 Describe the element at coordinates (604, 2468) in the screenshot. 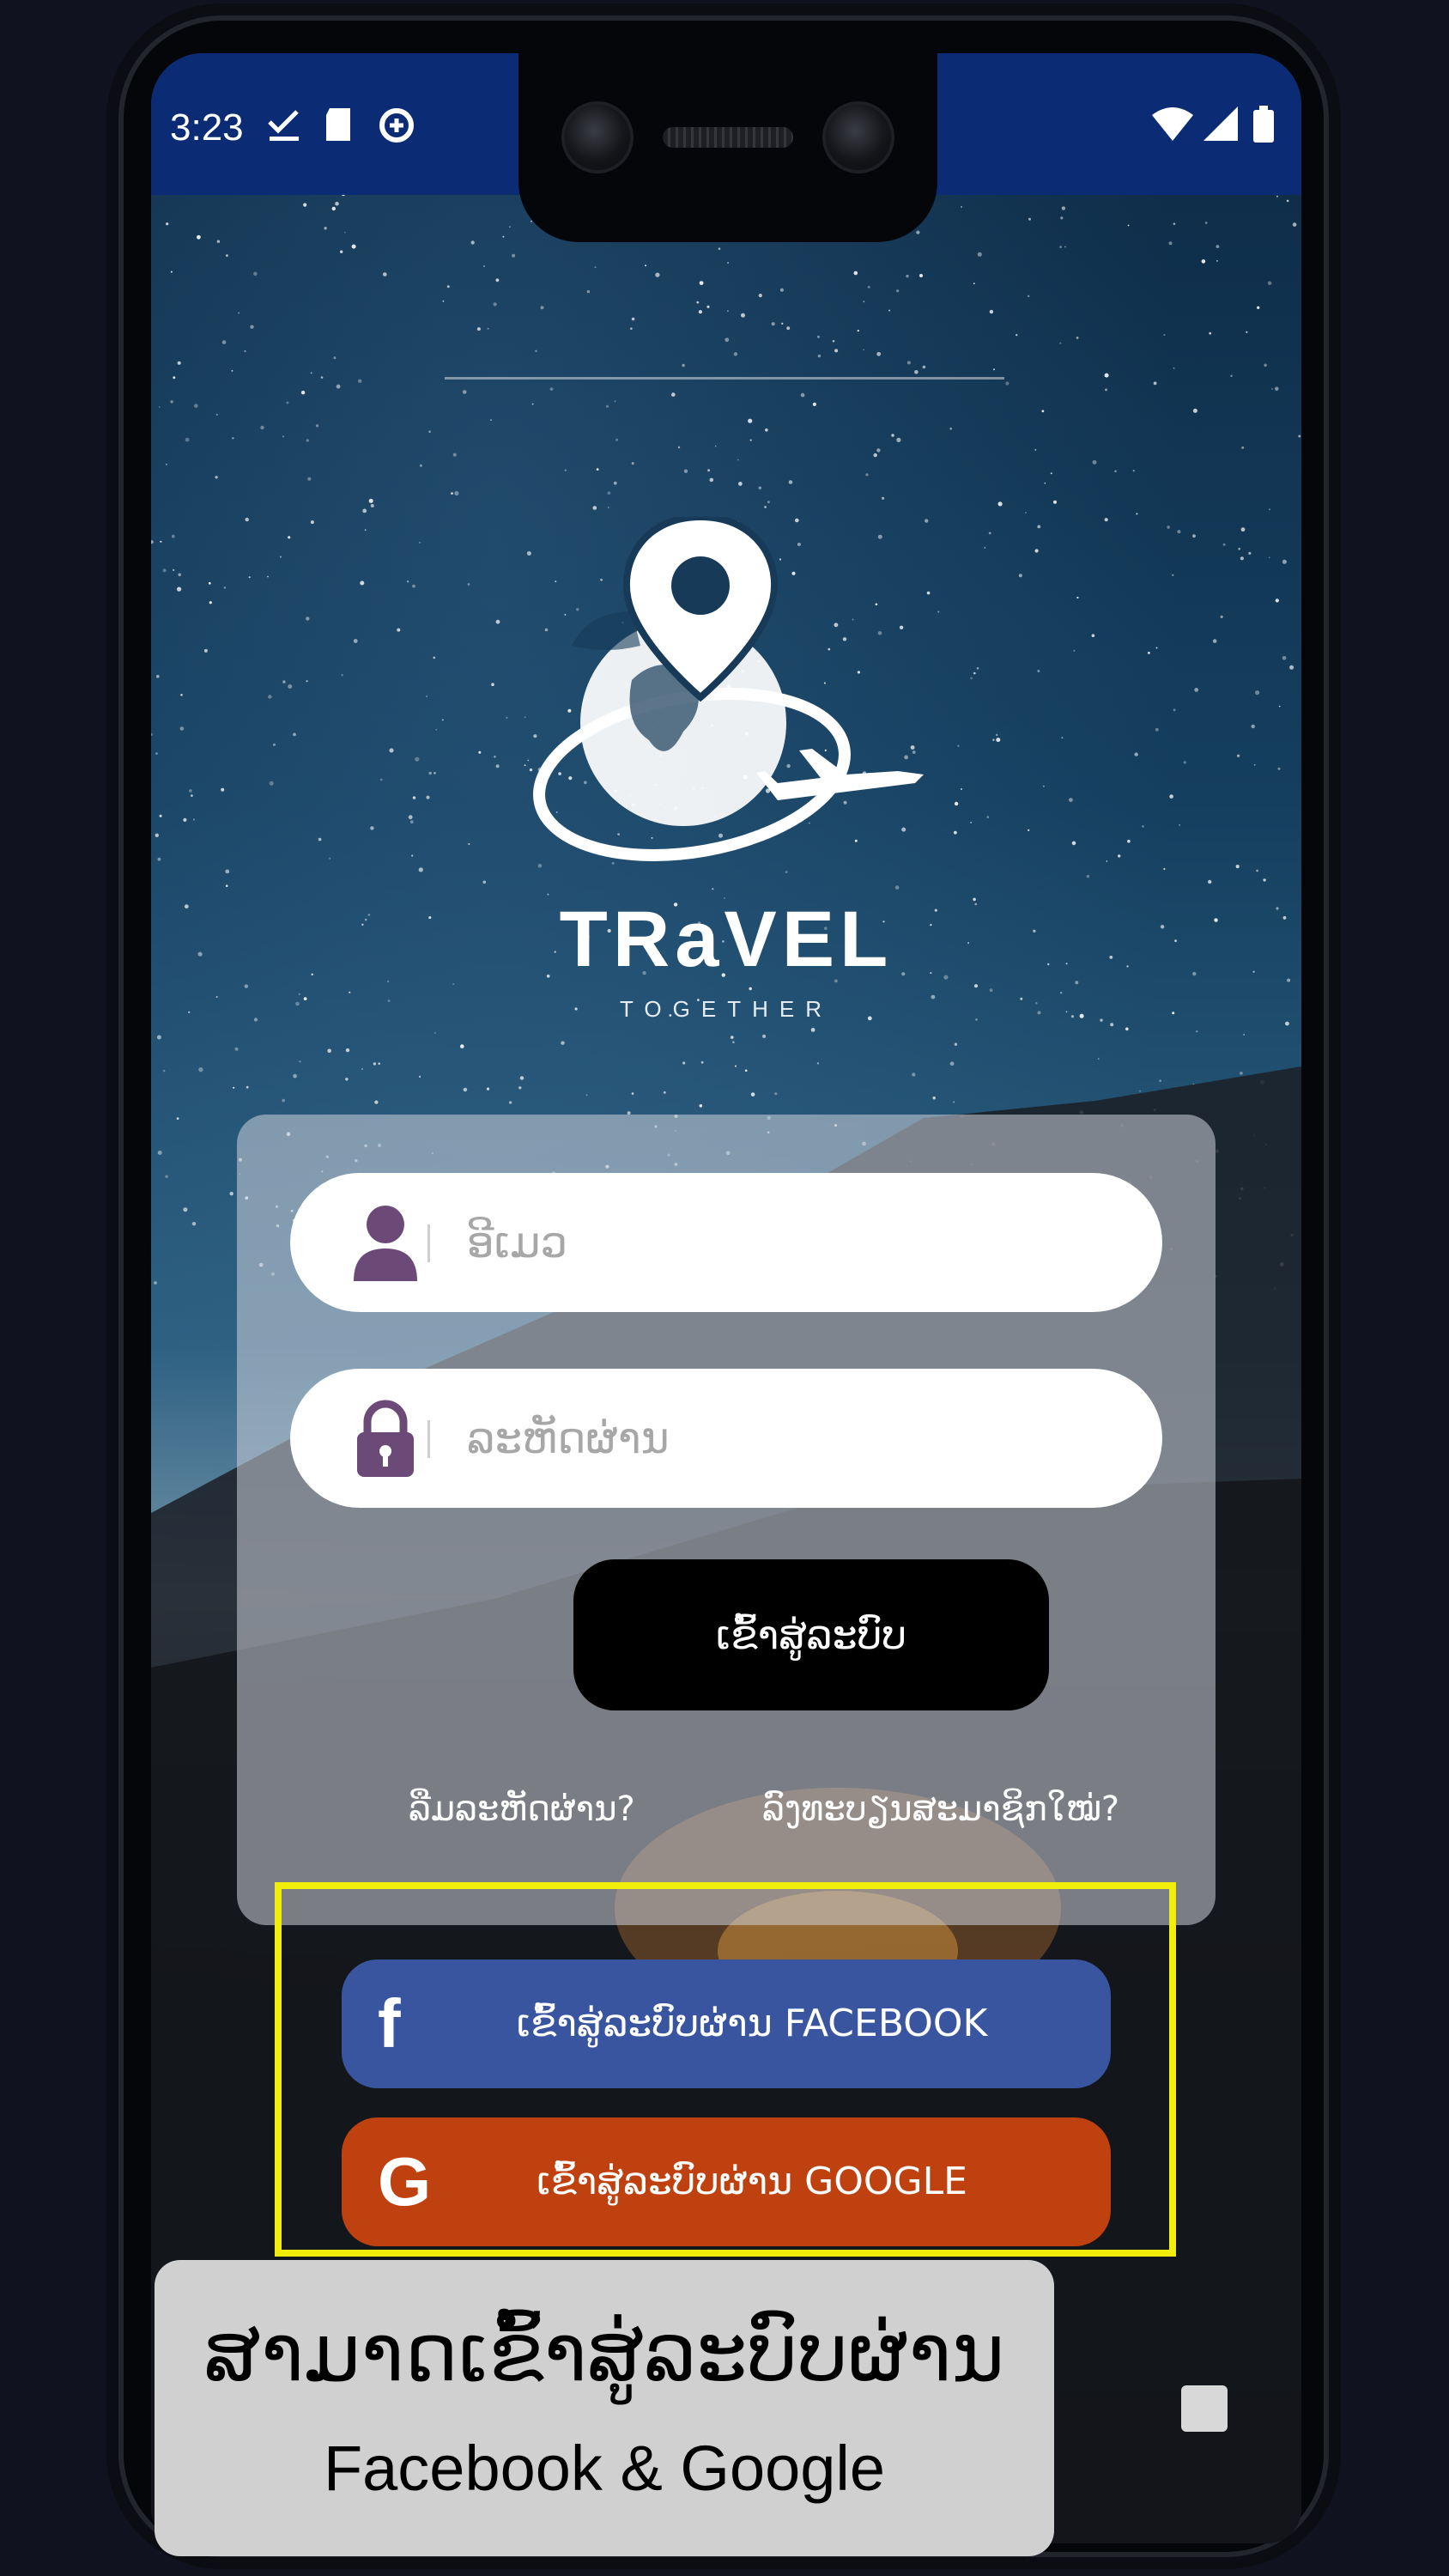

I see `caption-line-english: Facebook & Google` at that location.